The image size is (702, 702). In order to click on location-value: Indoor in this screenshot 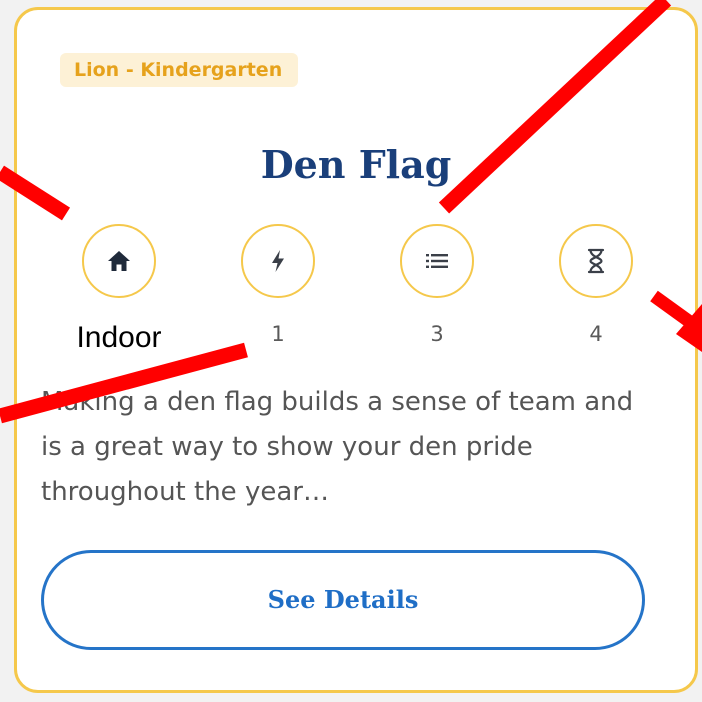, I will do `click(119, 337)`.